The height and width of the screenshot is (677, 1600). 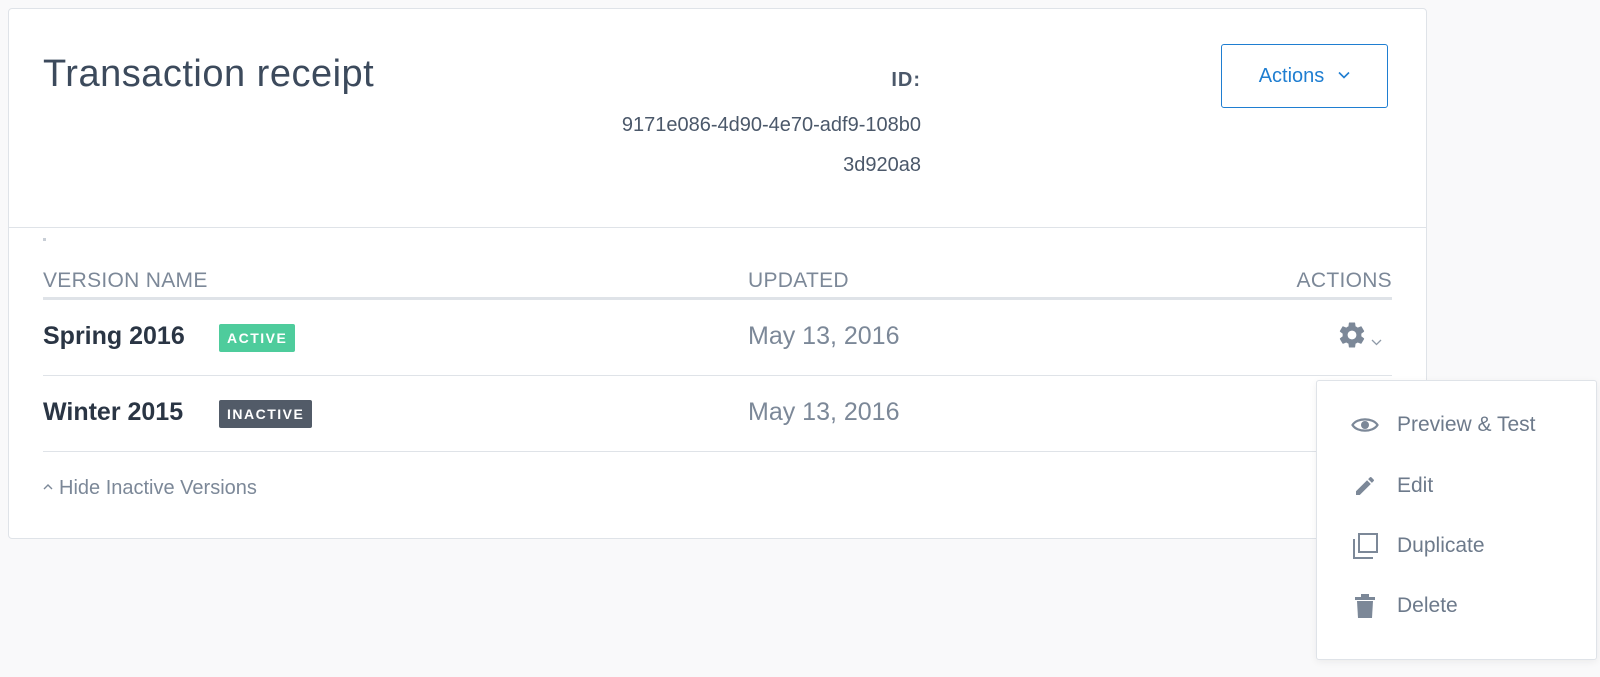 I want to click on column-header-updated: UPDATED, so click(x=798, y=280).